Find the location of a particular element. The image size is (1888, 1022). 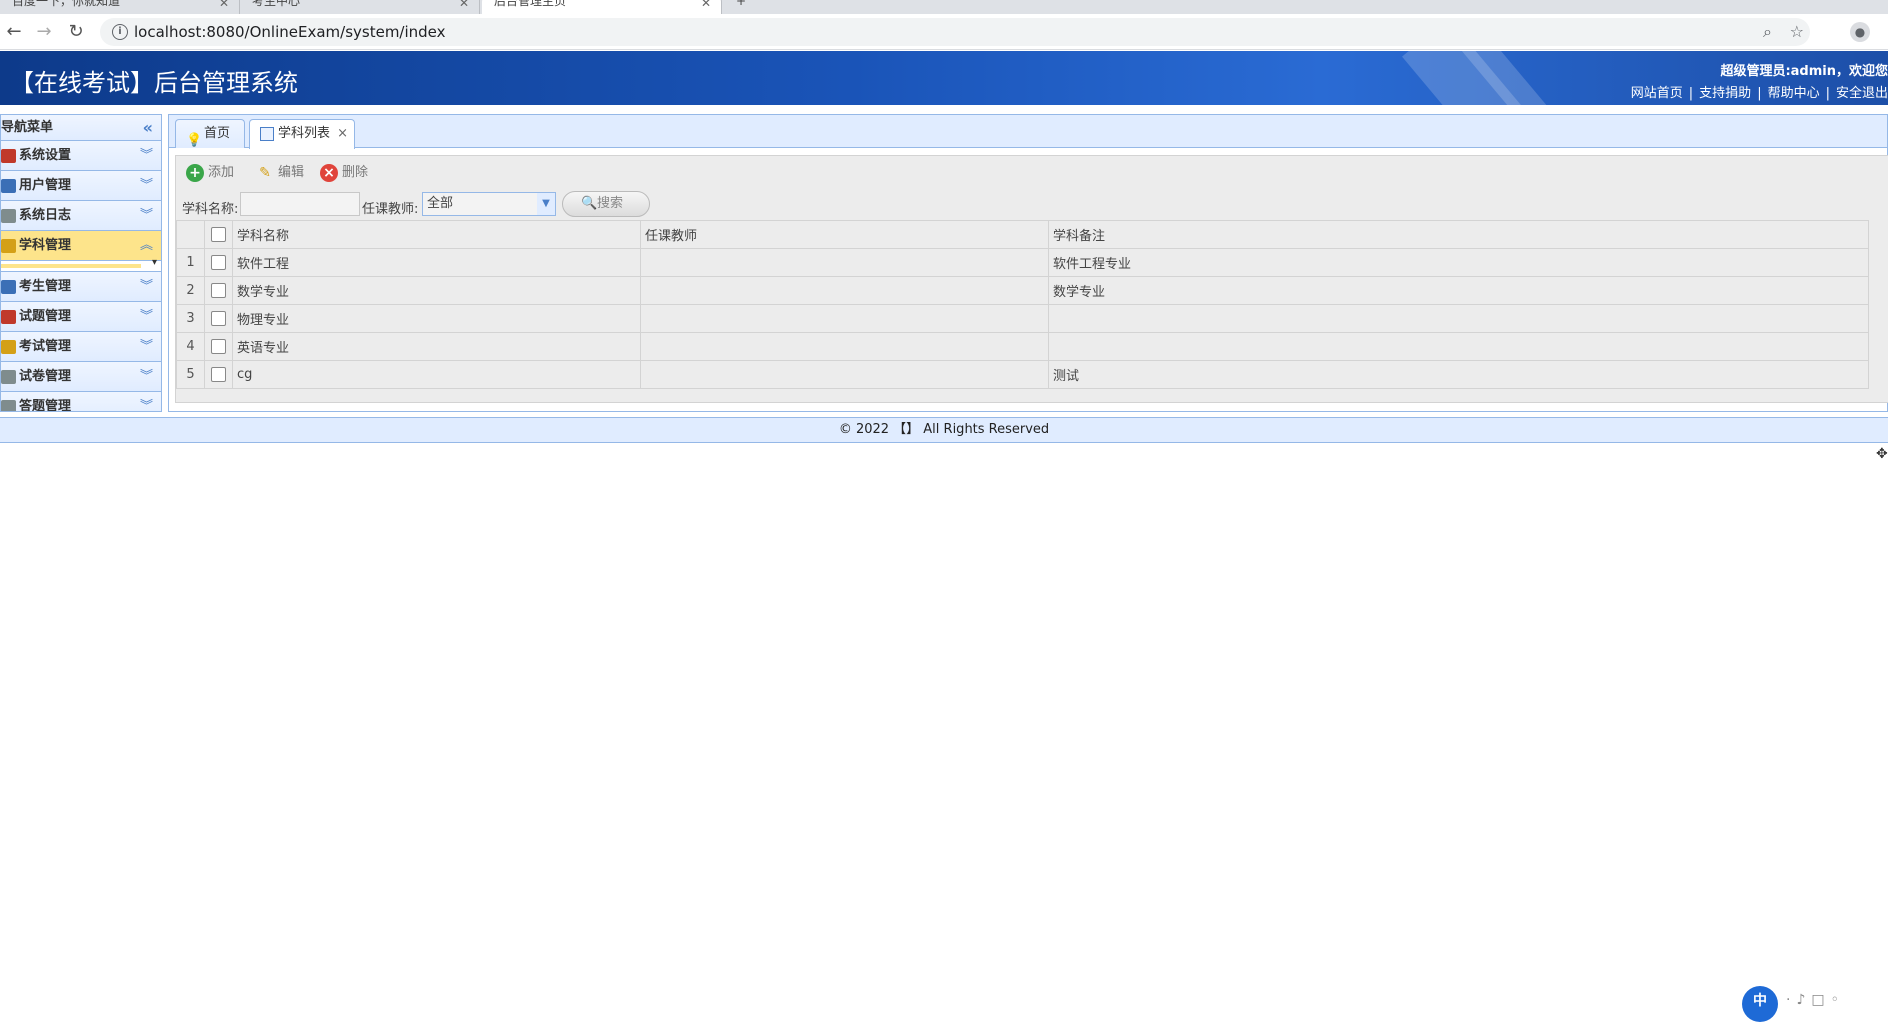

browser-tab: 百度一下，你就知道 ✕ is located at coordinates (120, 7).